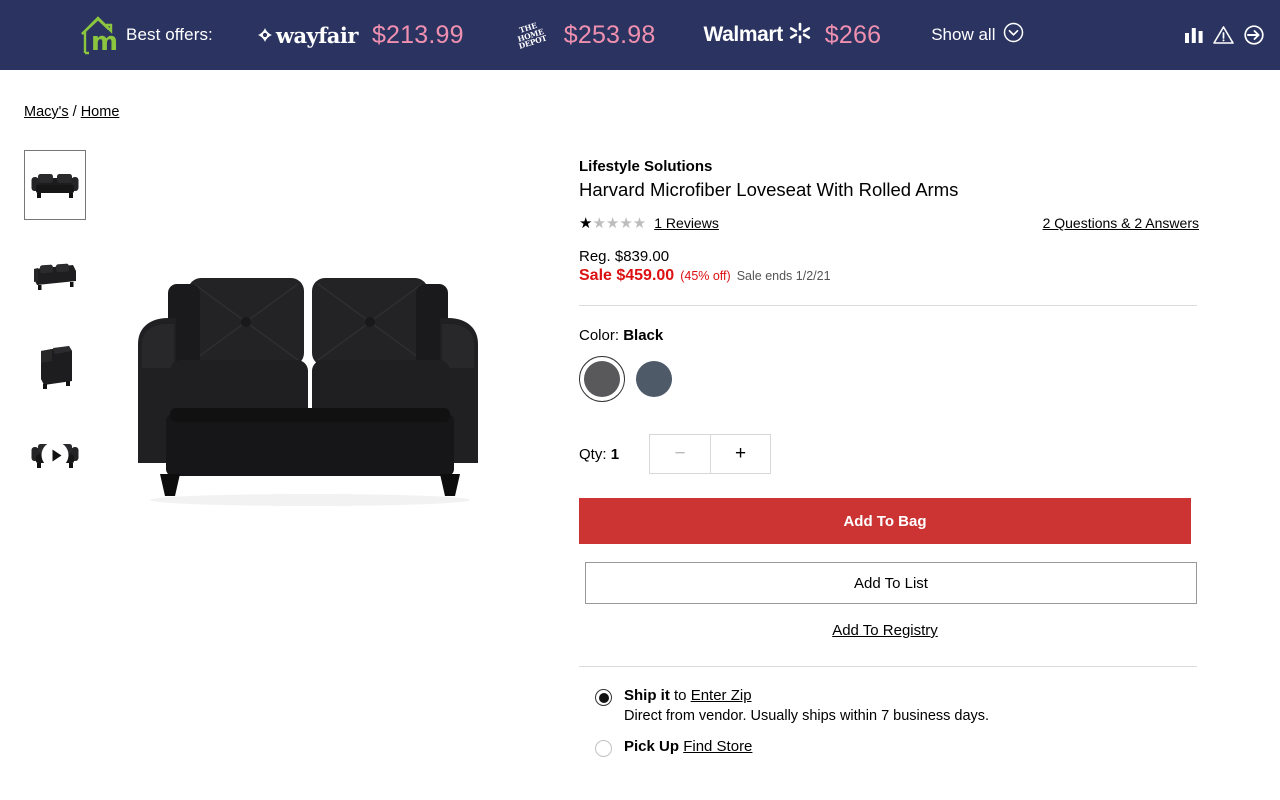  Describe the element at coordinates (889, 379) in the screenshot. I see `color-swatch-list` at that location.